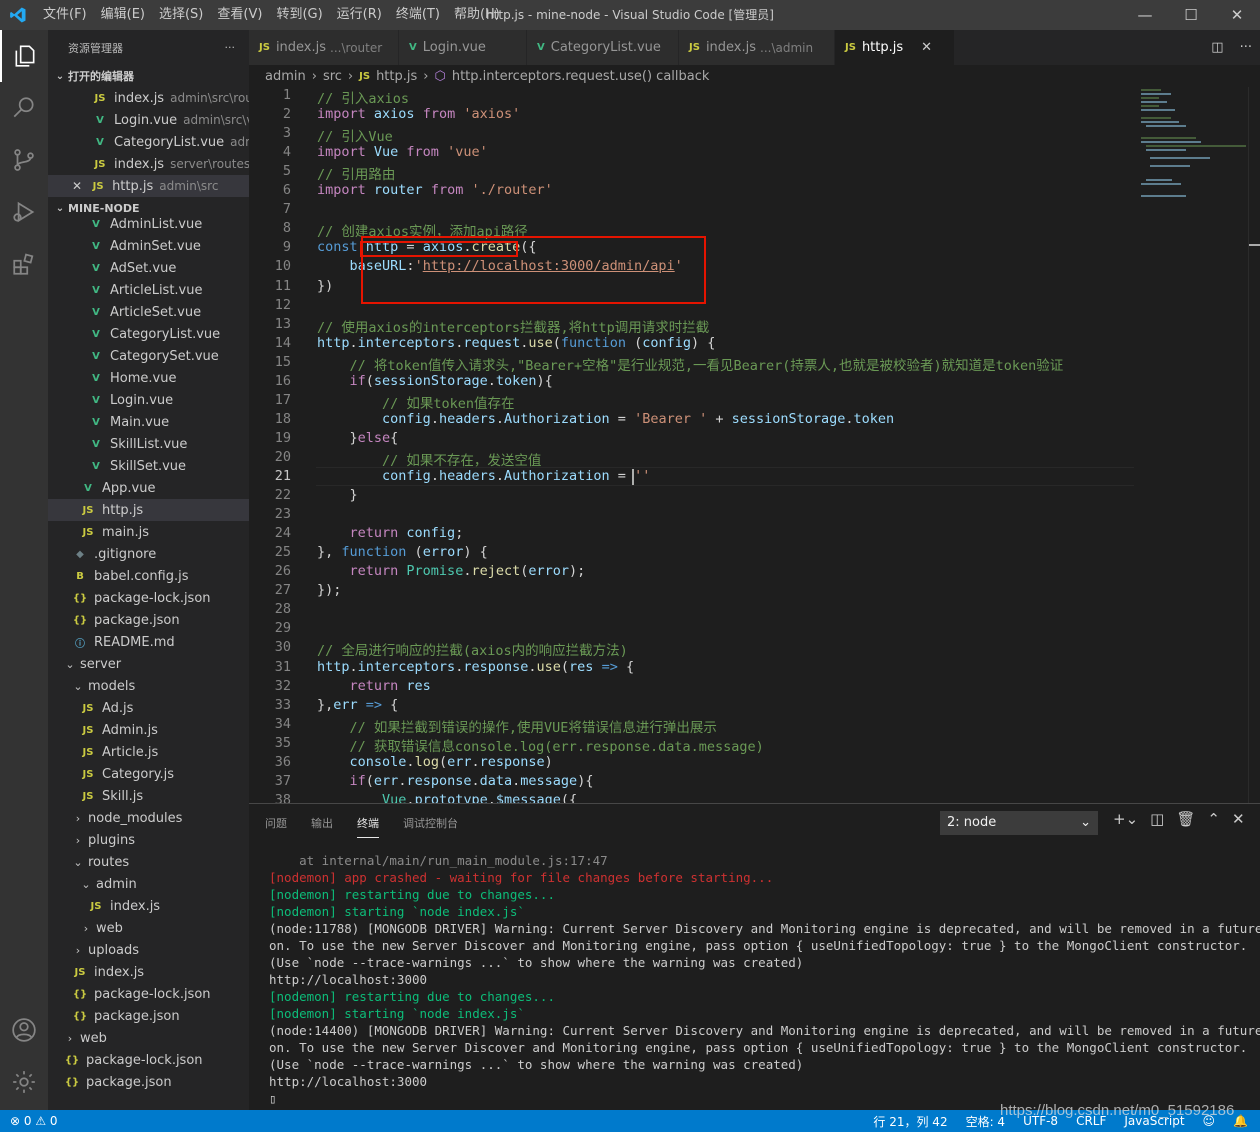  Describe the element at coordinates (148, 76) in the screenshot. I see `open-editors-section: ⌄ 打开的编辑器` at that location.